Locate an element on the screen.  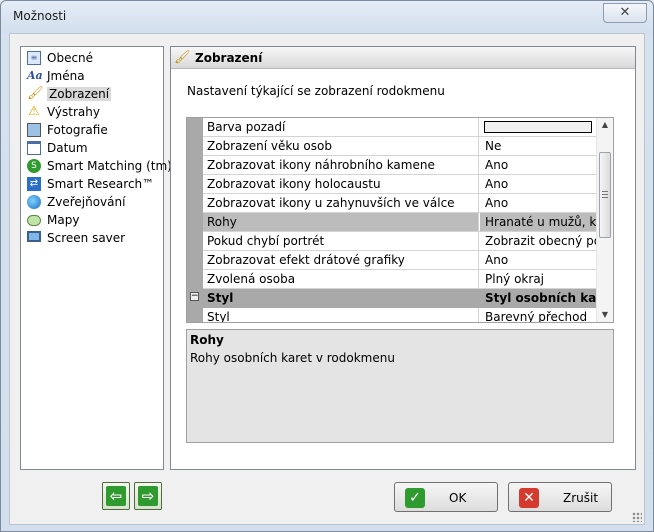
nav-item-maps: Mapy is located at coordinates (92, 220).